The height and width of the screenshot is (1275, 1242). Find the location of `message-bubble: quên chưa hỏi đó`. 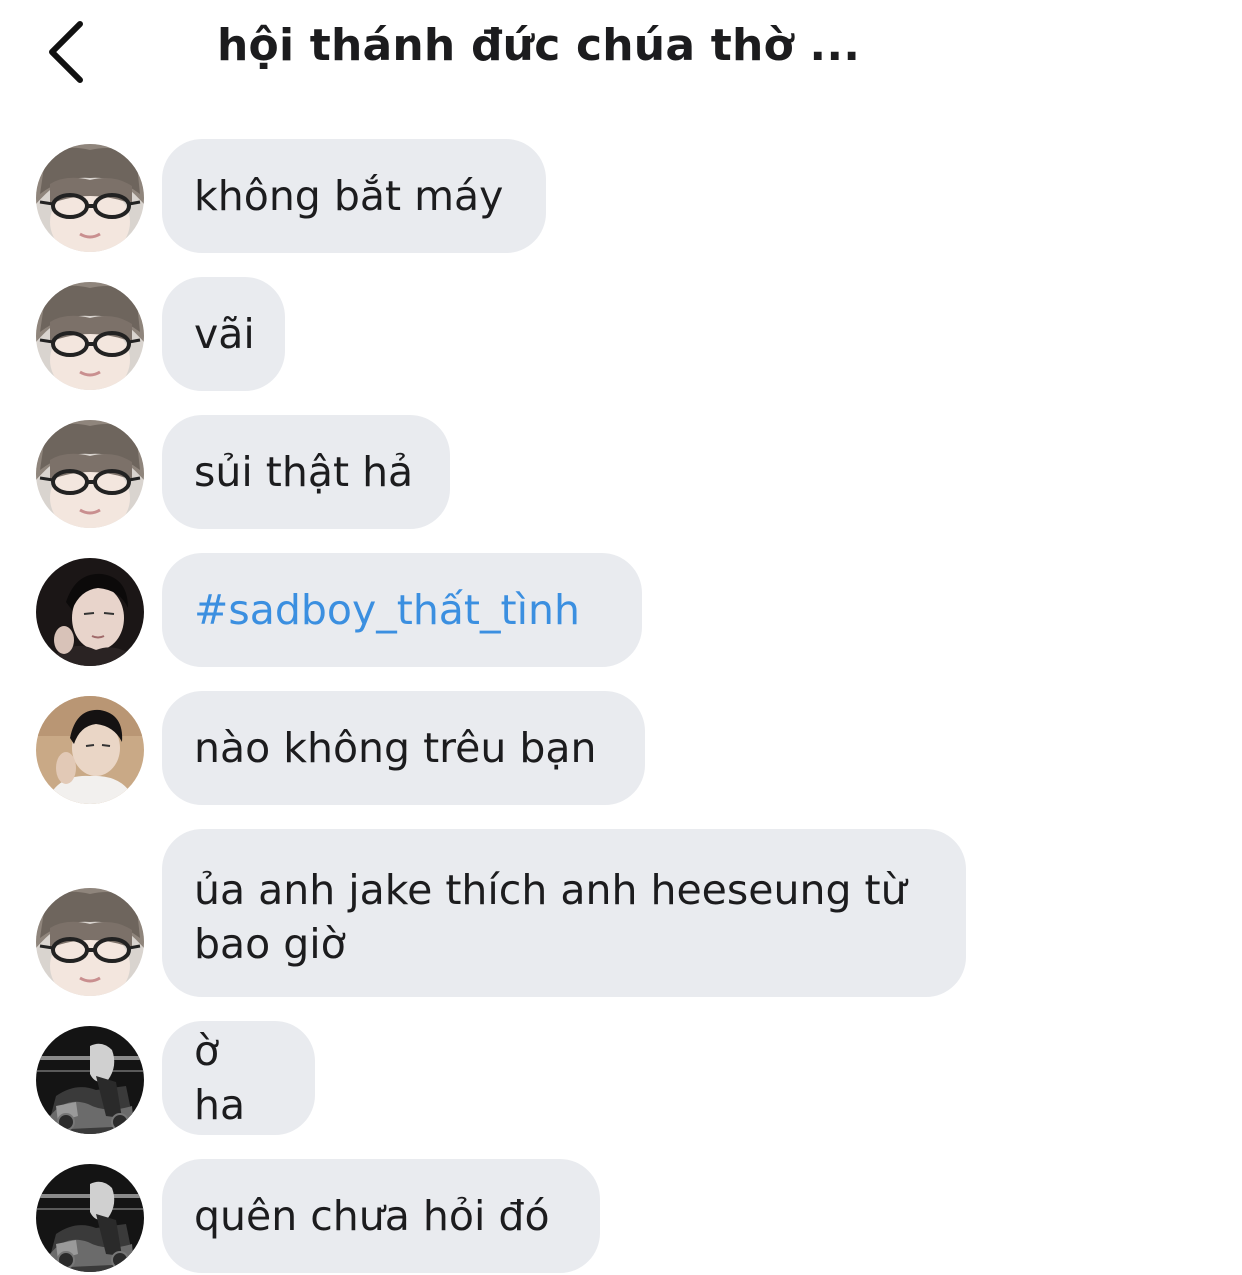

message-bubble: quên chưa hỏi đó is located at coordinates (381, 1216).